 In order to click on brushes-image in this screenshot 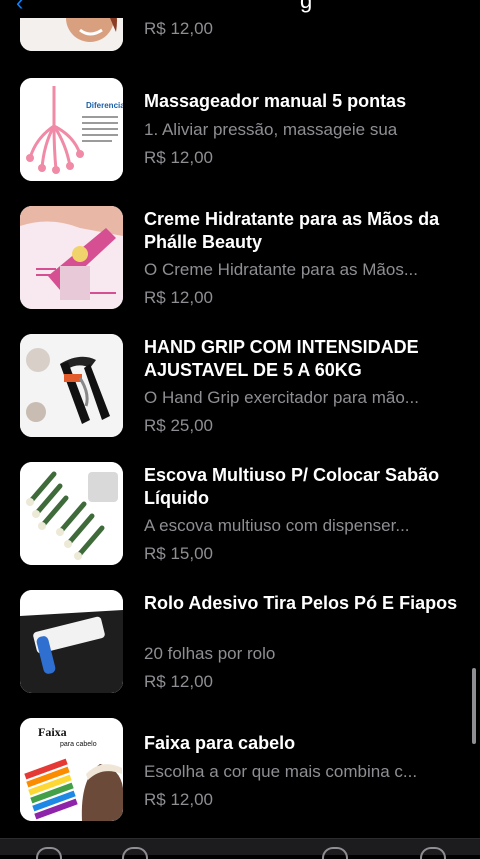, I will do `click(71, 513)`.